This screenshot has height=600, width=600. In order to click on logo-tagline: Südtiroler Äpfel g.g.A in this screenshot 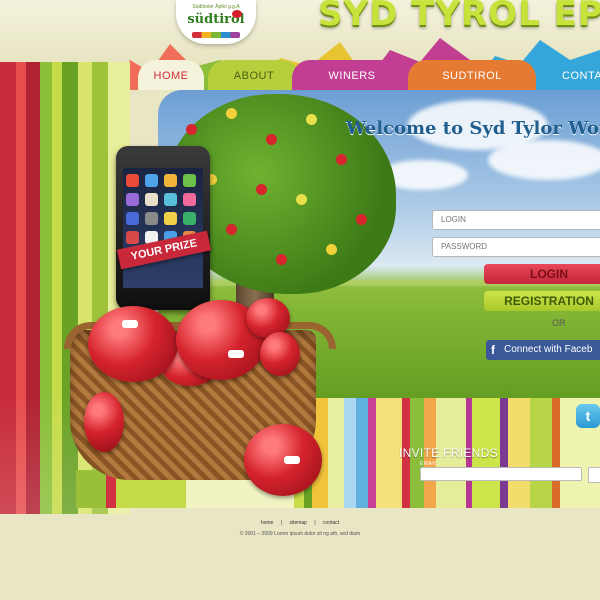, I will do `click(216, 7)`.